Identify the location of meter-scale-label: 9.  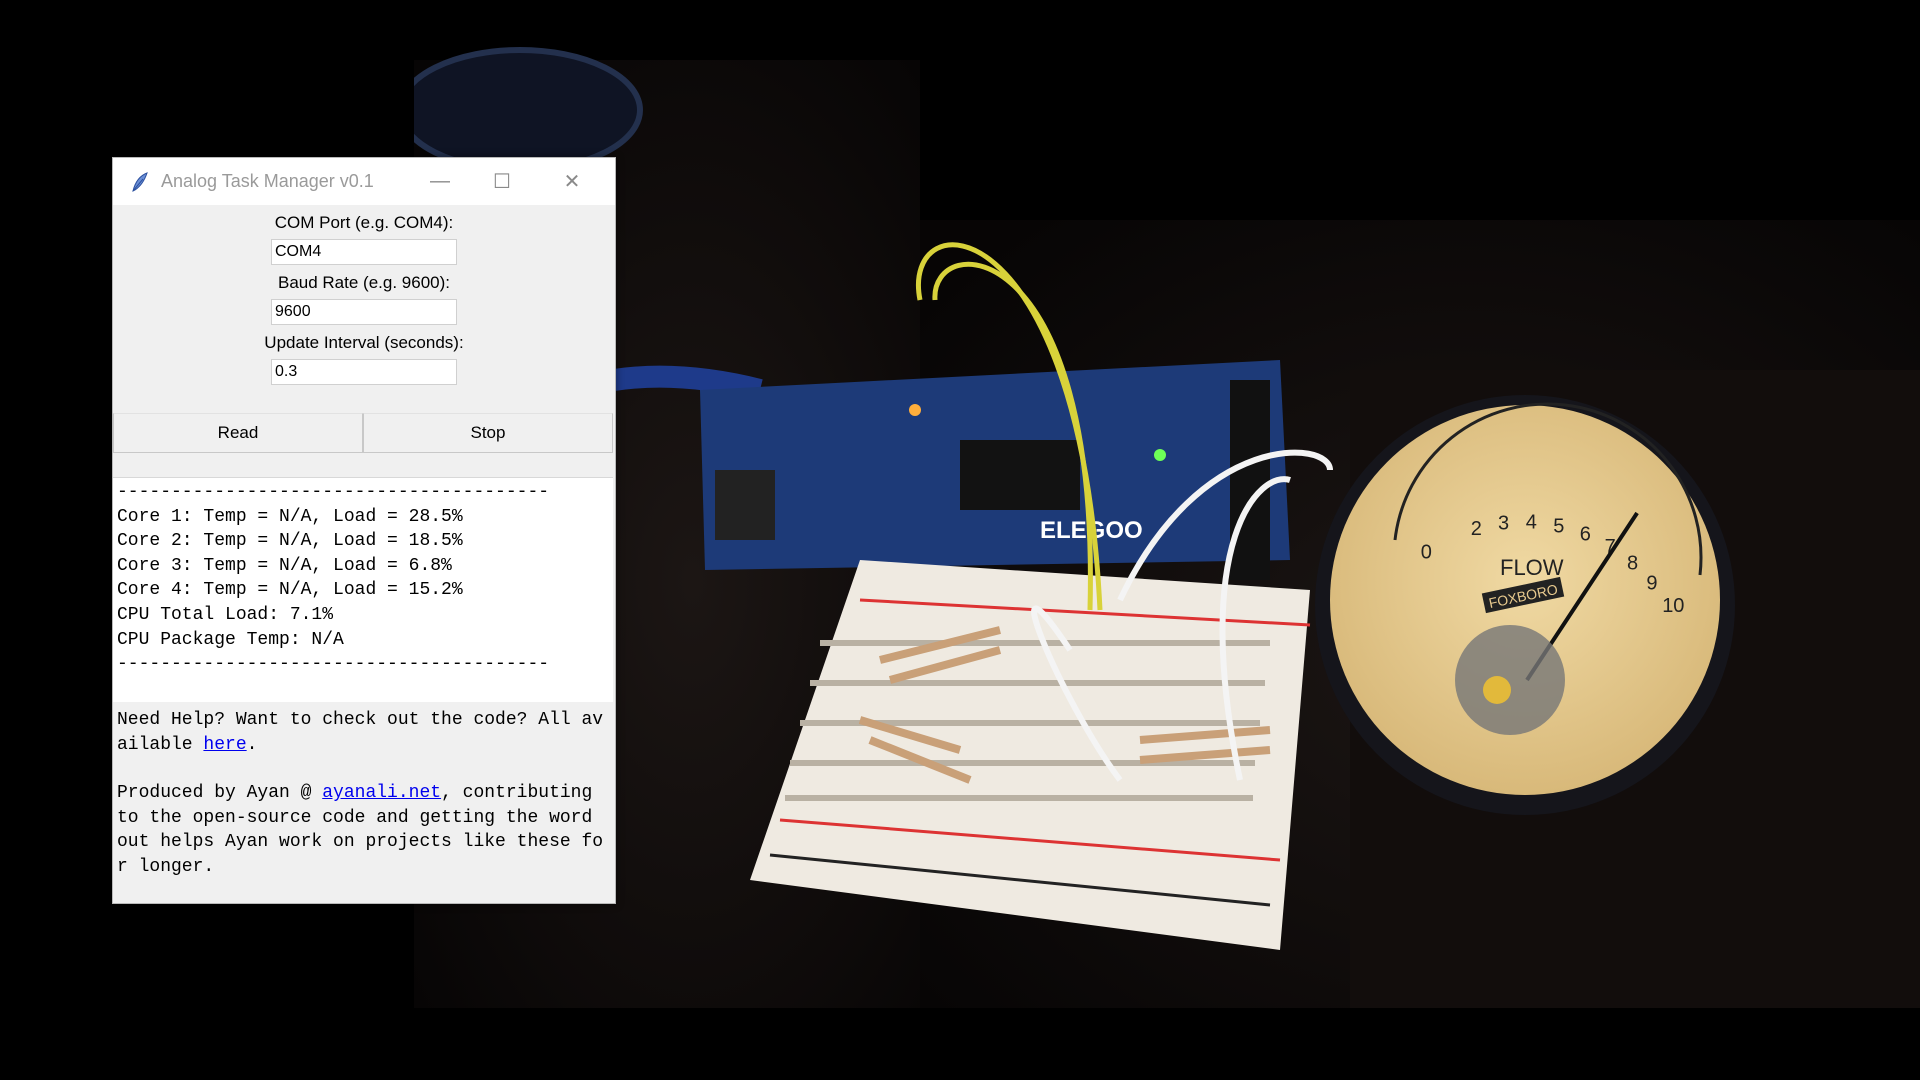
(1651, 583).